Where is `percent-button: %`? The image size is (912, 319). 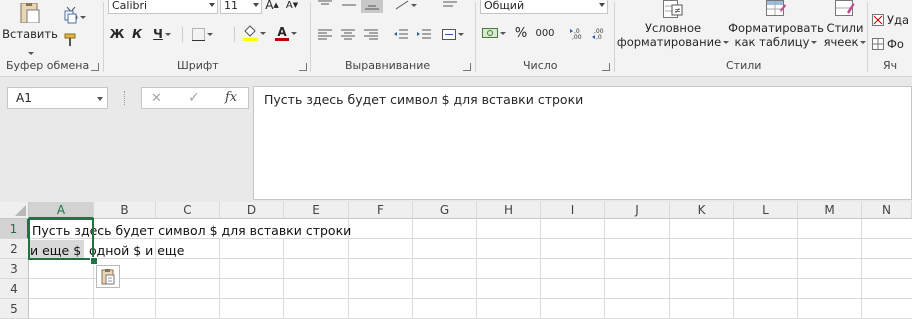 percent-button: % is located at coordinates (521, 33).